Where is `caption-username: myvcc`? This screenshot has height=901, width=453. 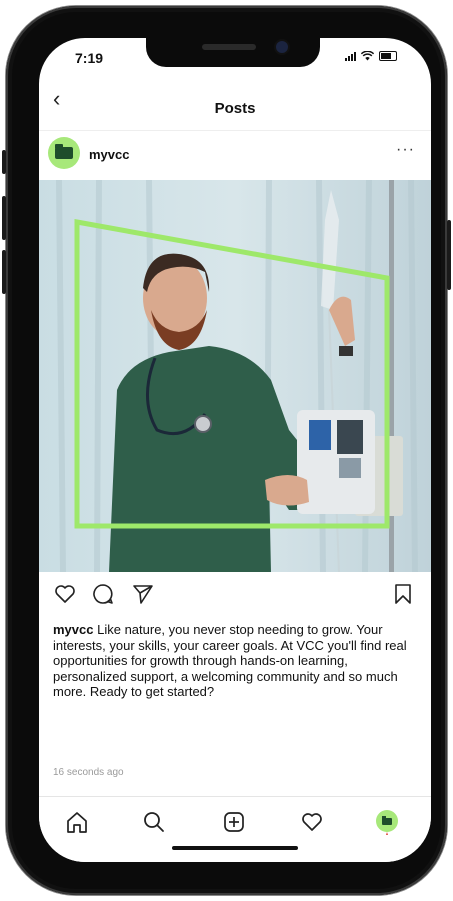 caption-username: myvcc is located at coordinates (73, 629).